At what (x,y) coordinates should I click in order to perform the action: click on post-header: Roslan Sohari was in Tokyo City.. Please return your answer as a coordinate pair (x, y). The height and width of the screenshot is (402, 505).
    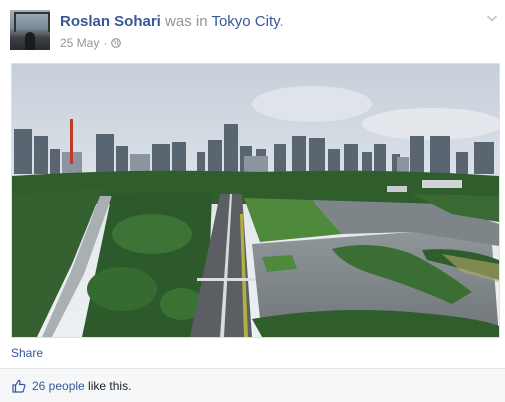
    Looking at the image, I should click on (172, 21).